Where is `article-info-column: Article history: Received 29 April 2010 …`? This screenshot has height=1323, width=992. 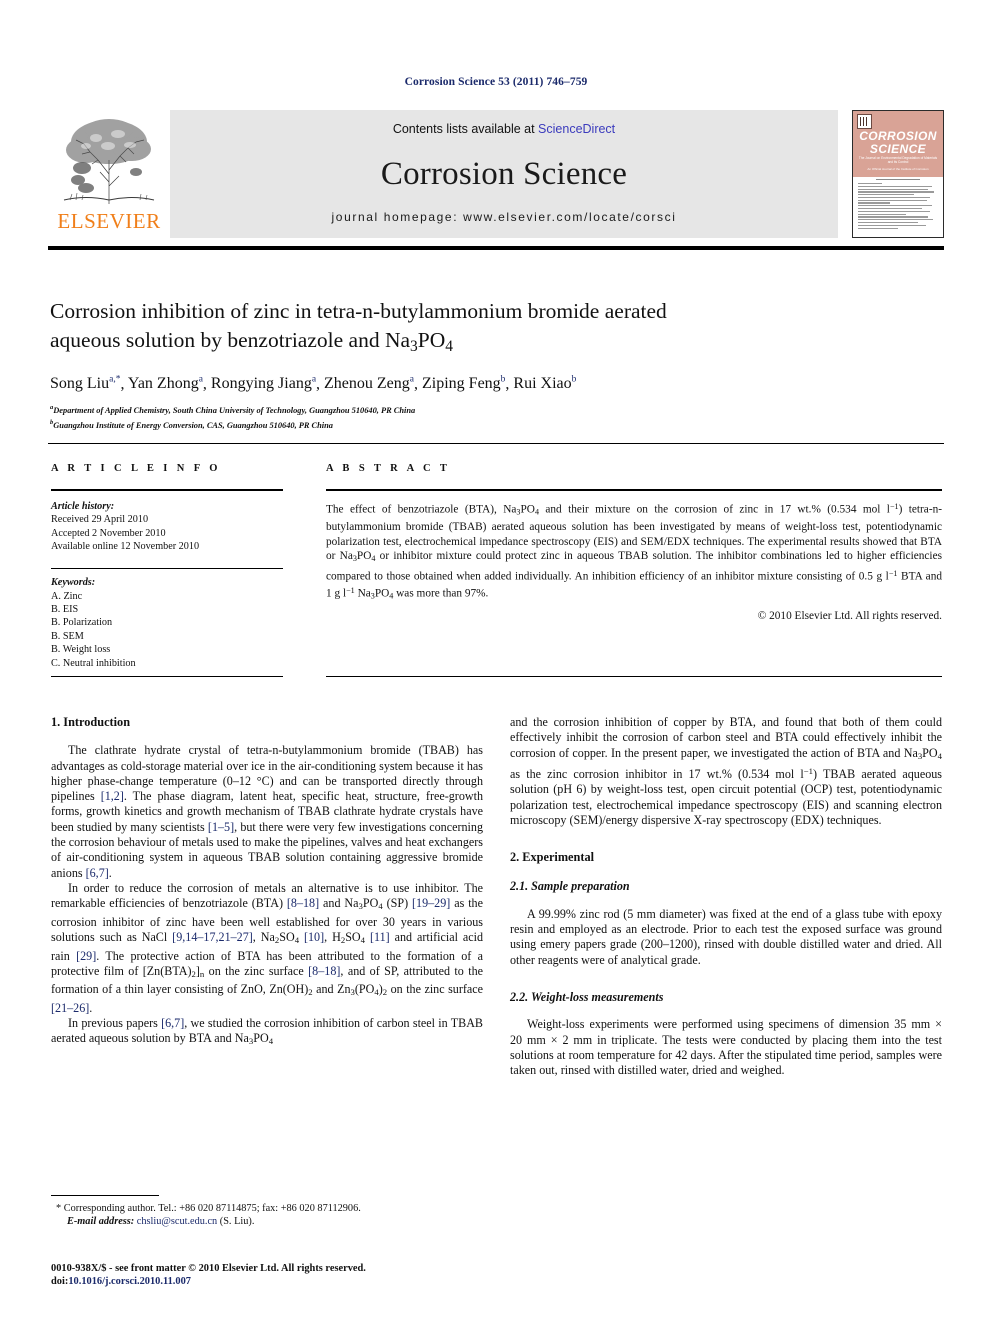
article-info-column: Article history: Received 29 April 2010 … is located at coordinates (167, 585).